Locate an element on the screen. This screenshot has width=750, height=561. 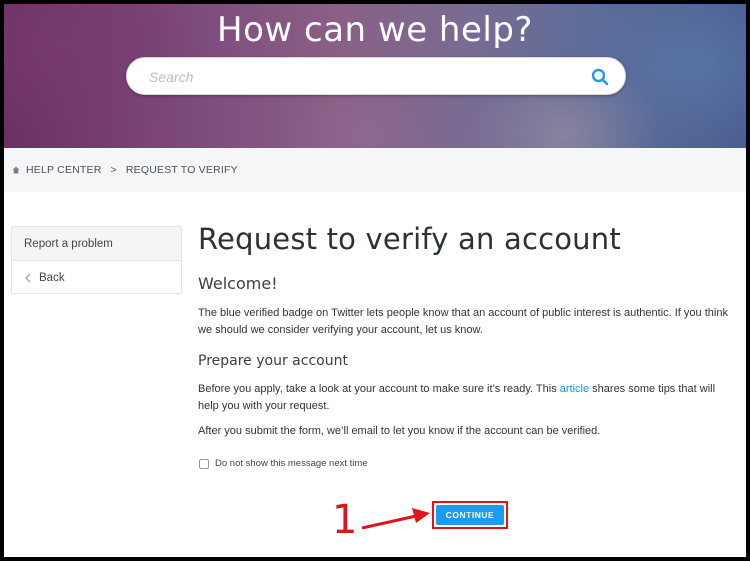
dont-show-again-option: Do not show this message next time is located at coordinates (463, 463).